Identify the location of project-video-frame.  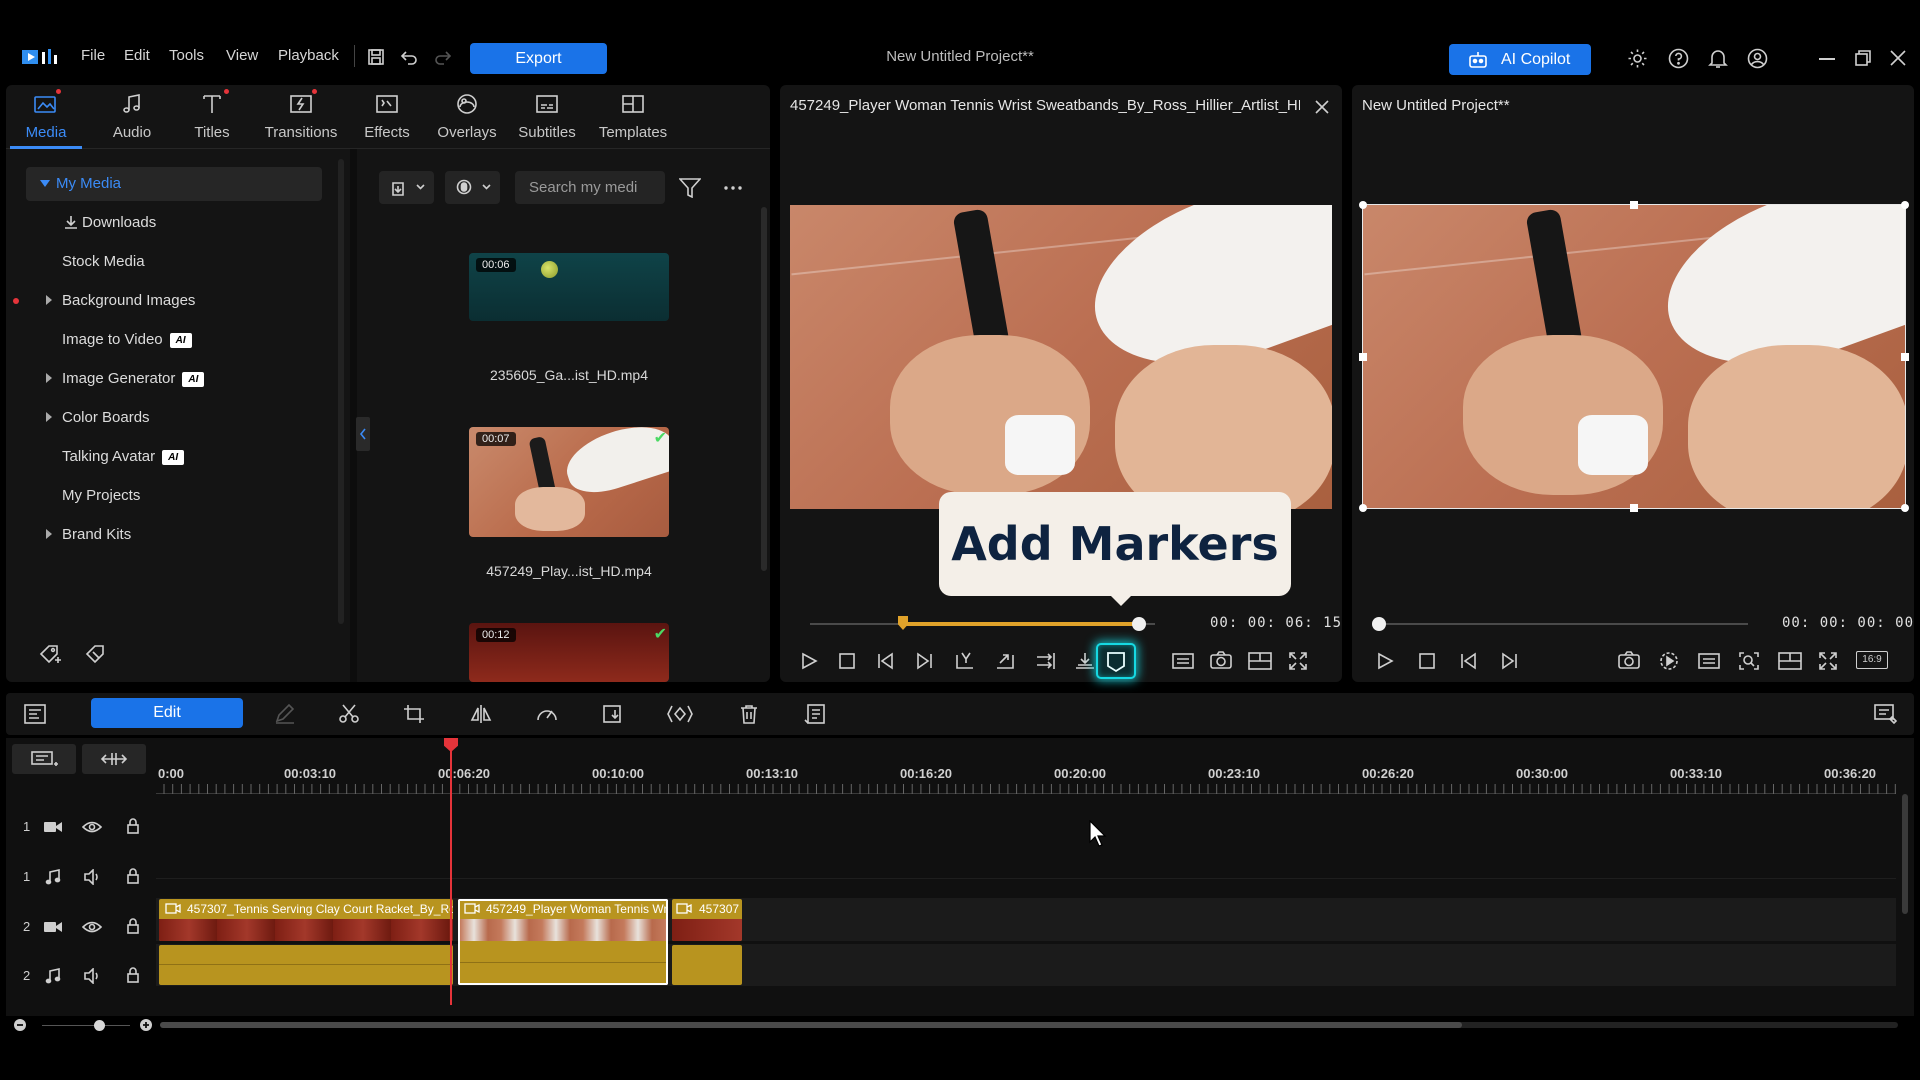
(1634, 356).